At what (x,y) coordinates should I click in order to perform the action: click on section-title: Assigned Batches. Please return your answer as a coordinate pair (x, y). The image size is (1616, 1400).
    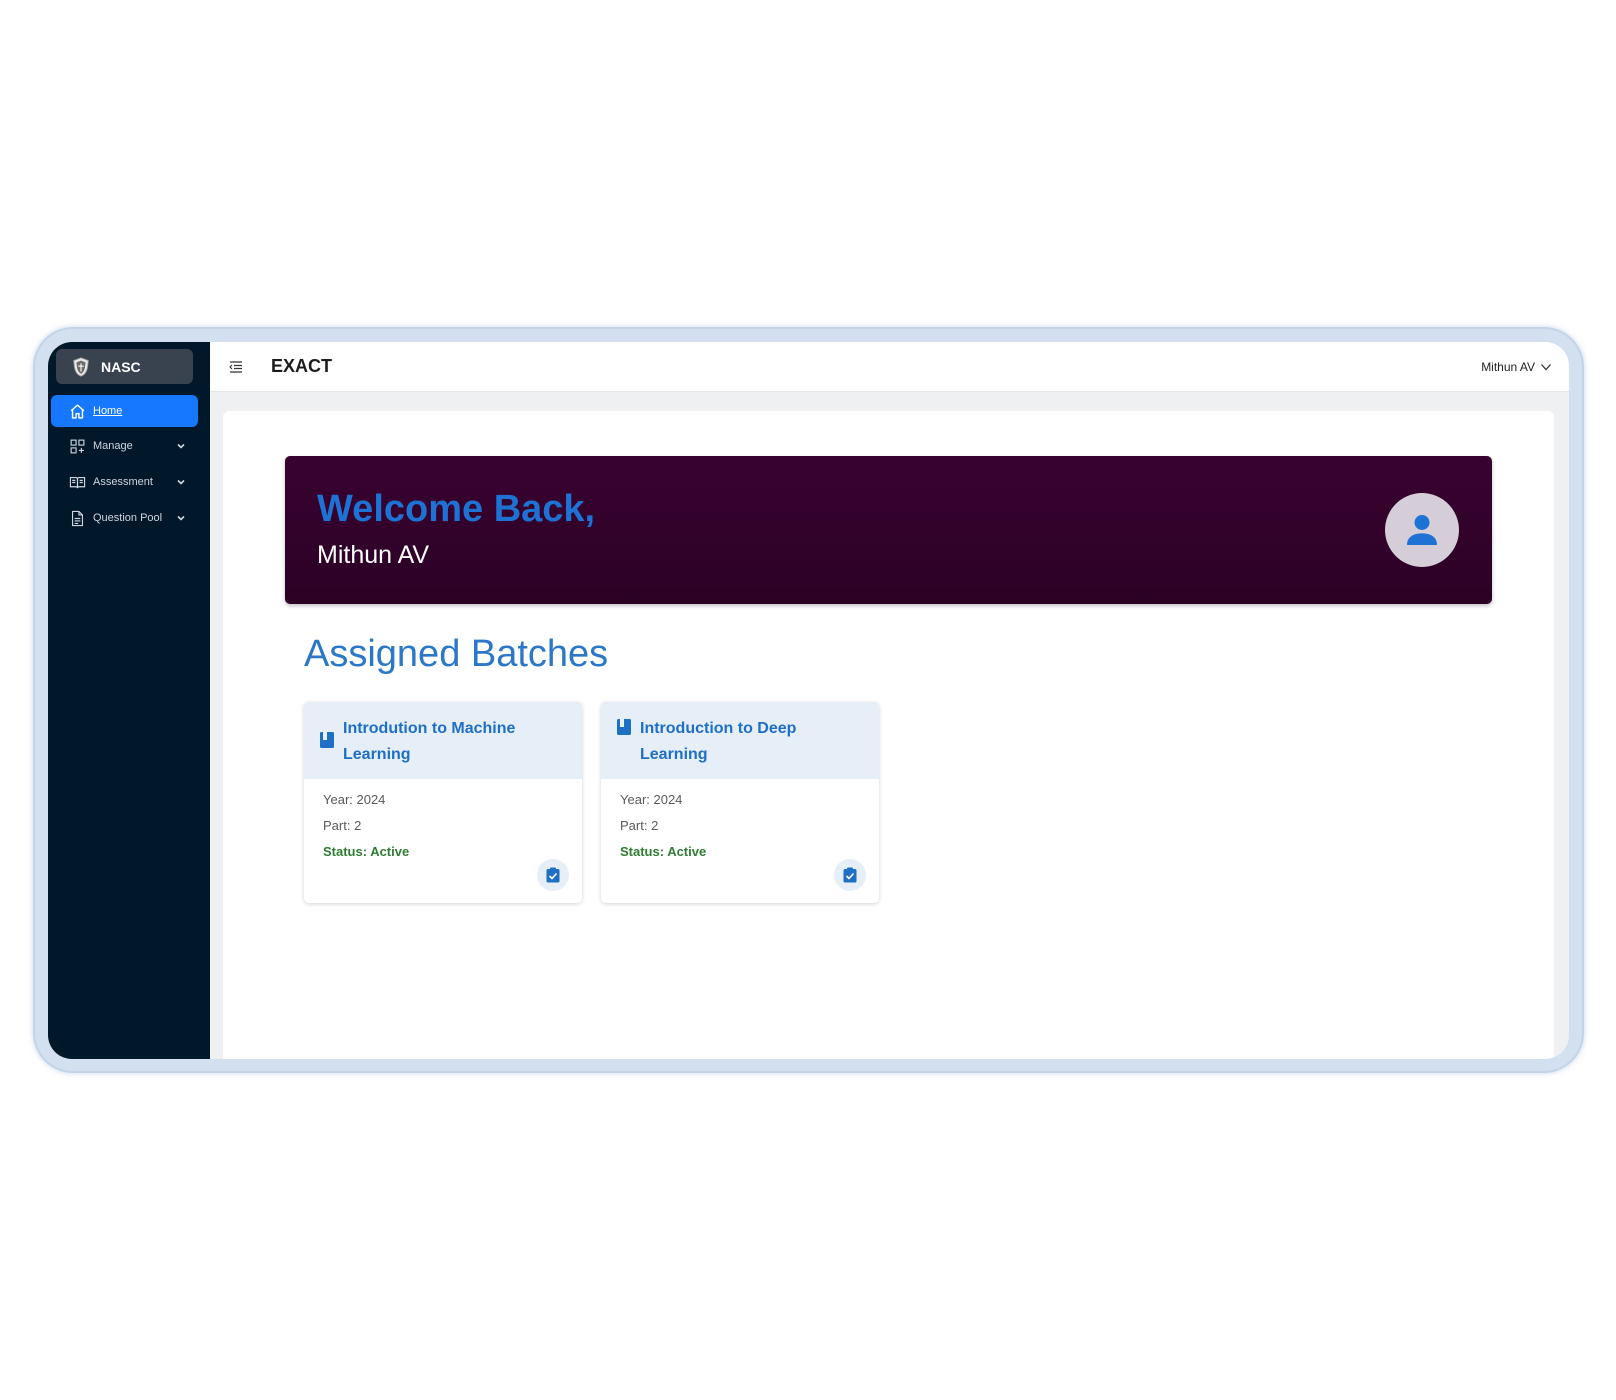
    Looking at the image, I should click on (456, 654).